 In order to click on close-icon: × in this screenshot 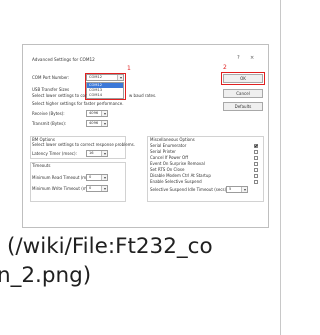, I will do `click(252, 58)`.